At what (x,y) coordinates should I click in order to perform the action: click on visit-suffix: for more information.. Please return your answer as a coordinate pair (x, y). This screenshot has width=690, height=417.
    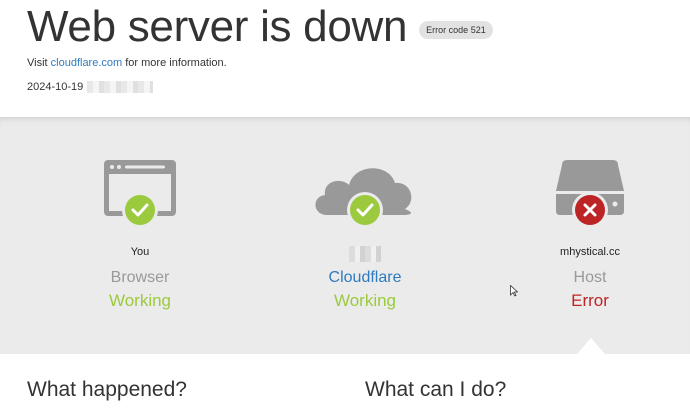
    Looking at the image, I should click on (174, 63).